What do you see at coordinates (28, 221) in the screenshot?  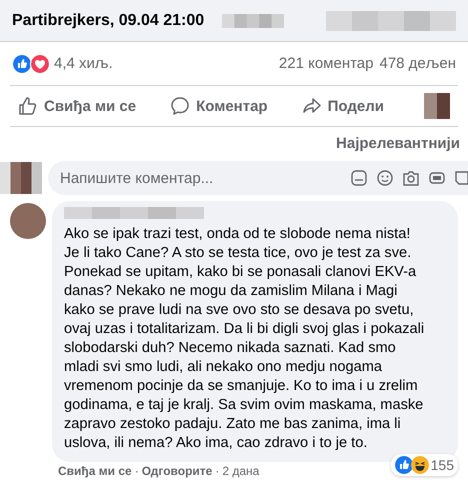 I see `avatar` at bounding box center [28, 221].